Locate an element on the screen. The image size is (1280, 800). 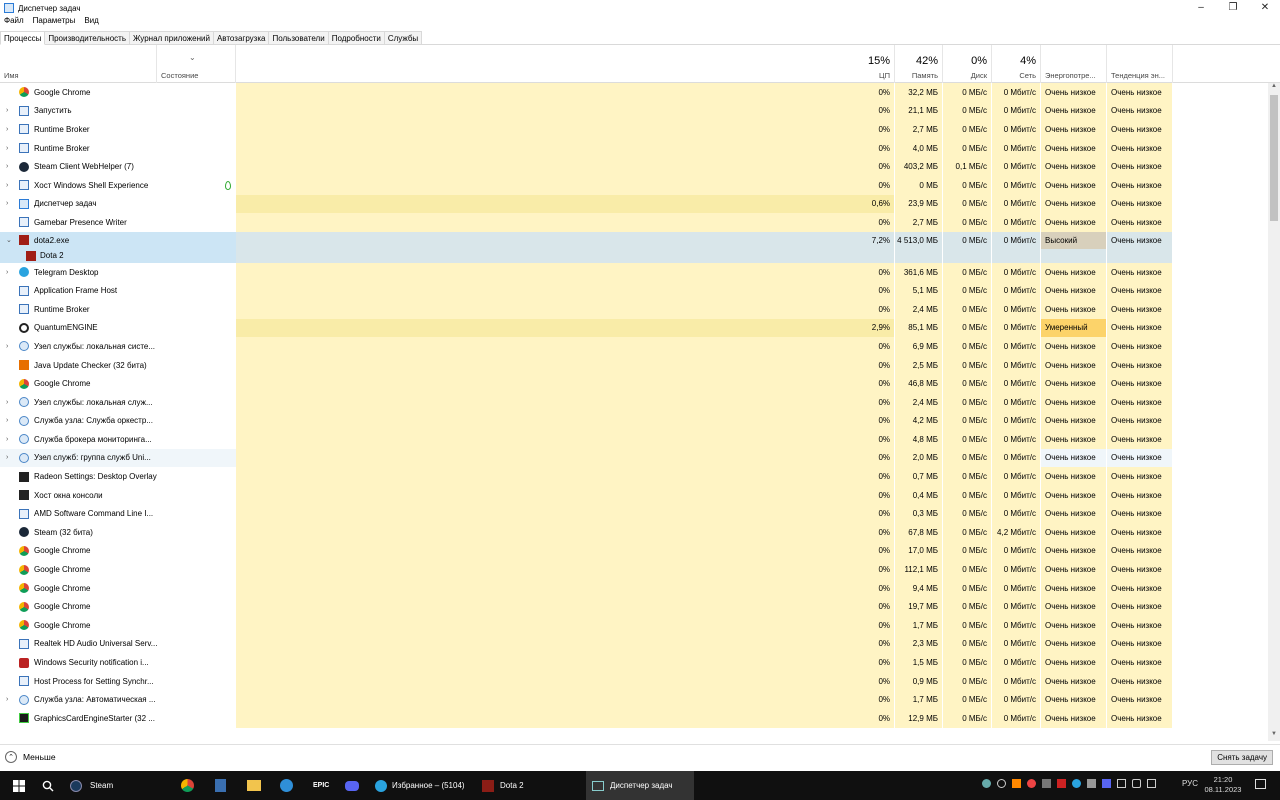
network-tray-icon is located at coordinates (1121, 783).